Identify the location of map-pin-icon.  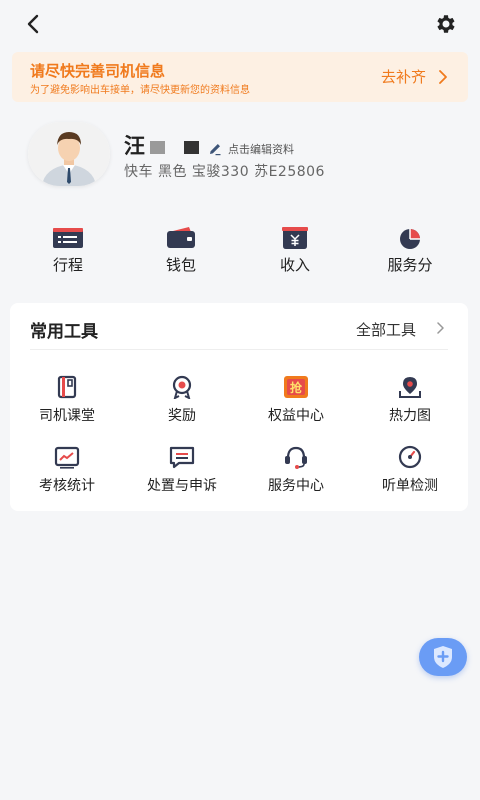
(410, 387).